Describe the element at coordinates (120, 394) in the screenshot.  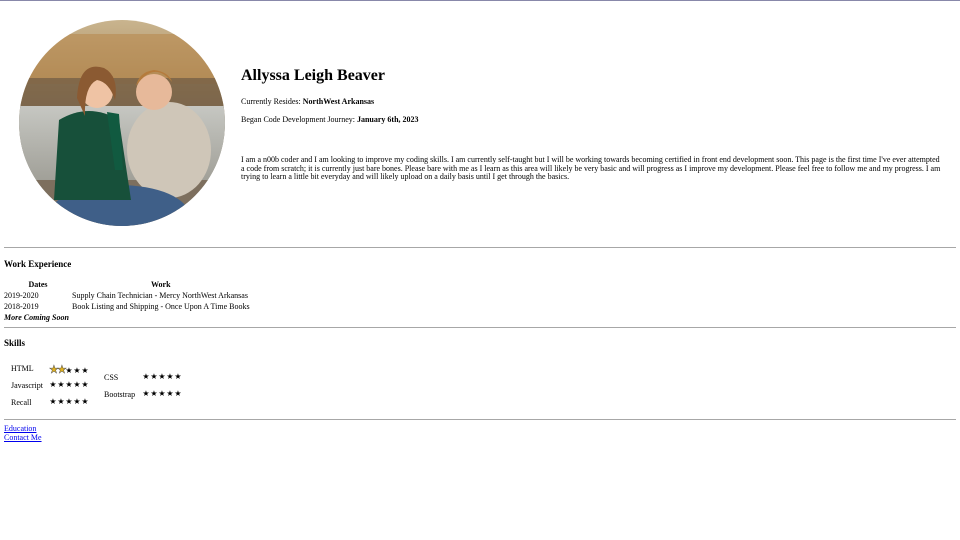
I see `skill-label: Bootstrap` at that location.